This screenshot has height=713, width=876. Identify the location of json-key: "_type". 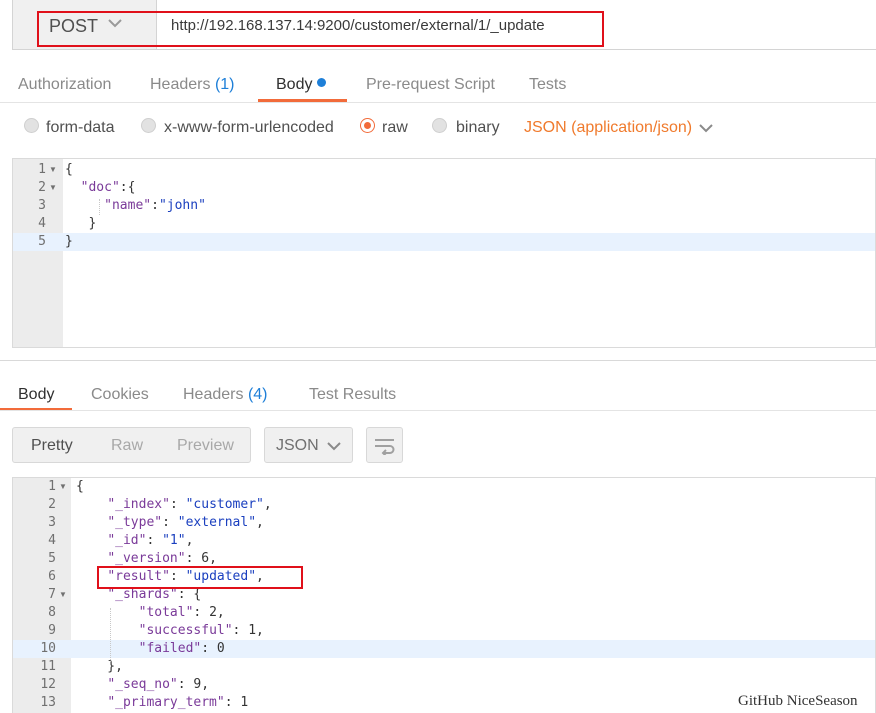
(135, 522).